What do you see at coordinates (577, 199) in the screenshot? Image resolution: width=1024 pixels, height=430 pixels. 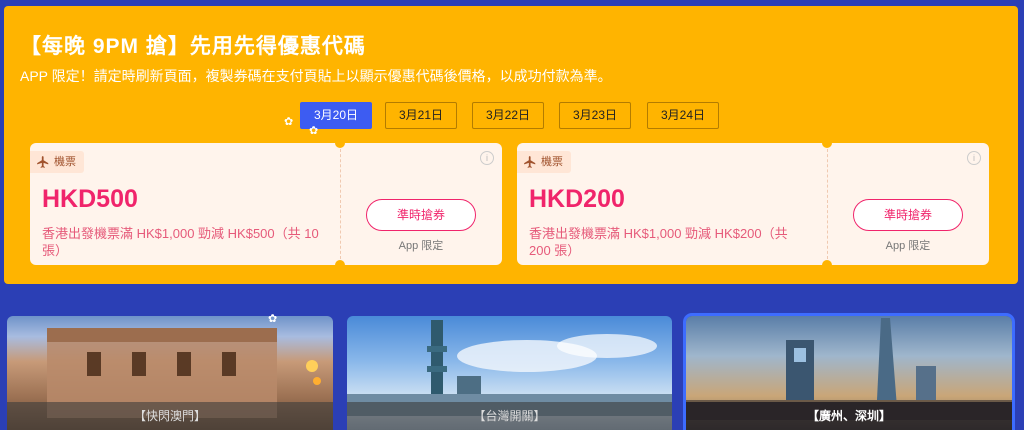 I see `coupon-amount: HKD200` at bounding box center [577, 199].